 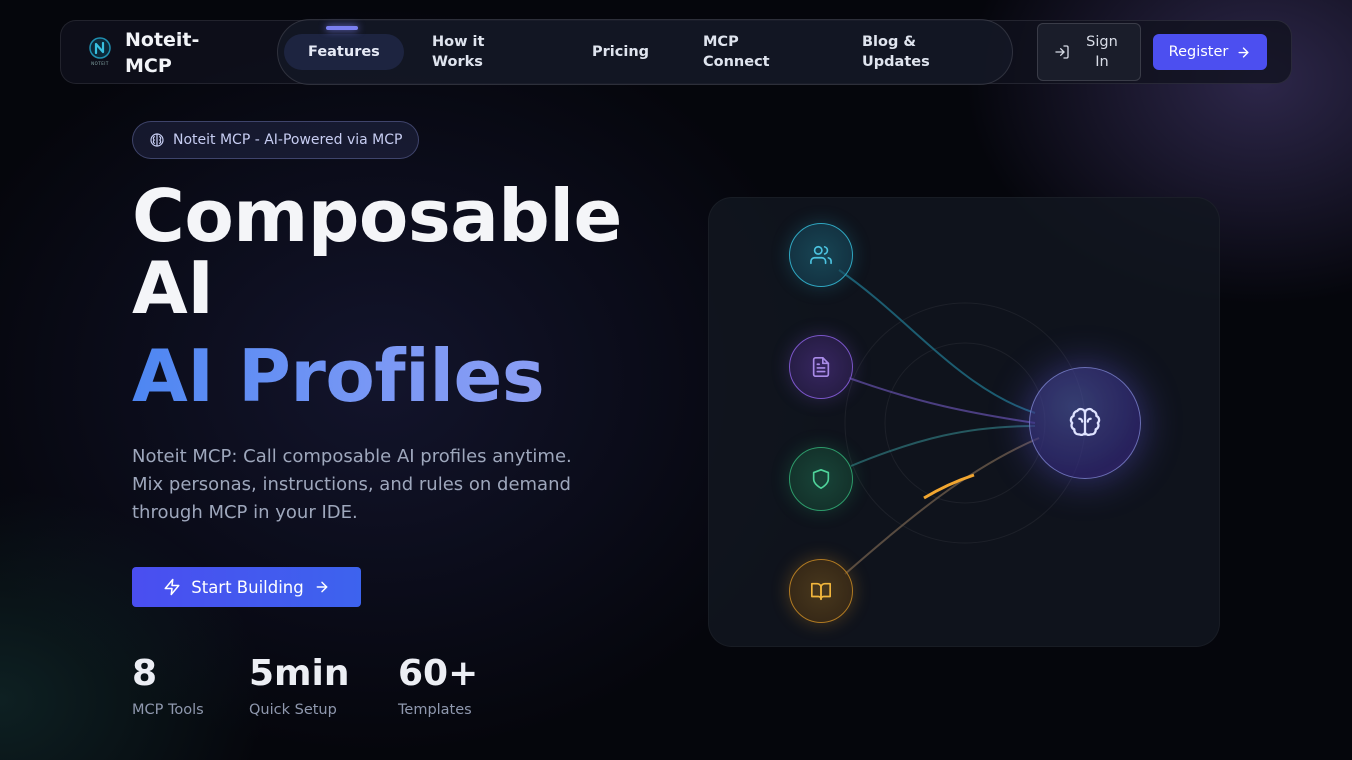 I want to click on brand-logo: NOTEIT, so click(x=100, y=53).